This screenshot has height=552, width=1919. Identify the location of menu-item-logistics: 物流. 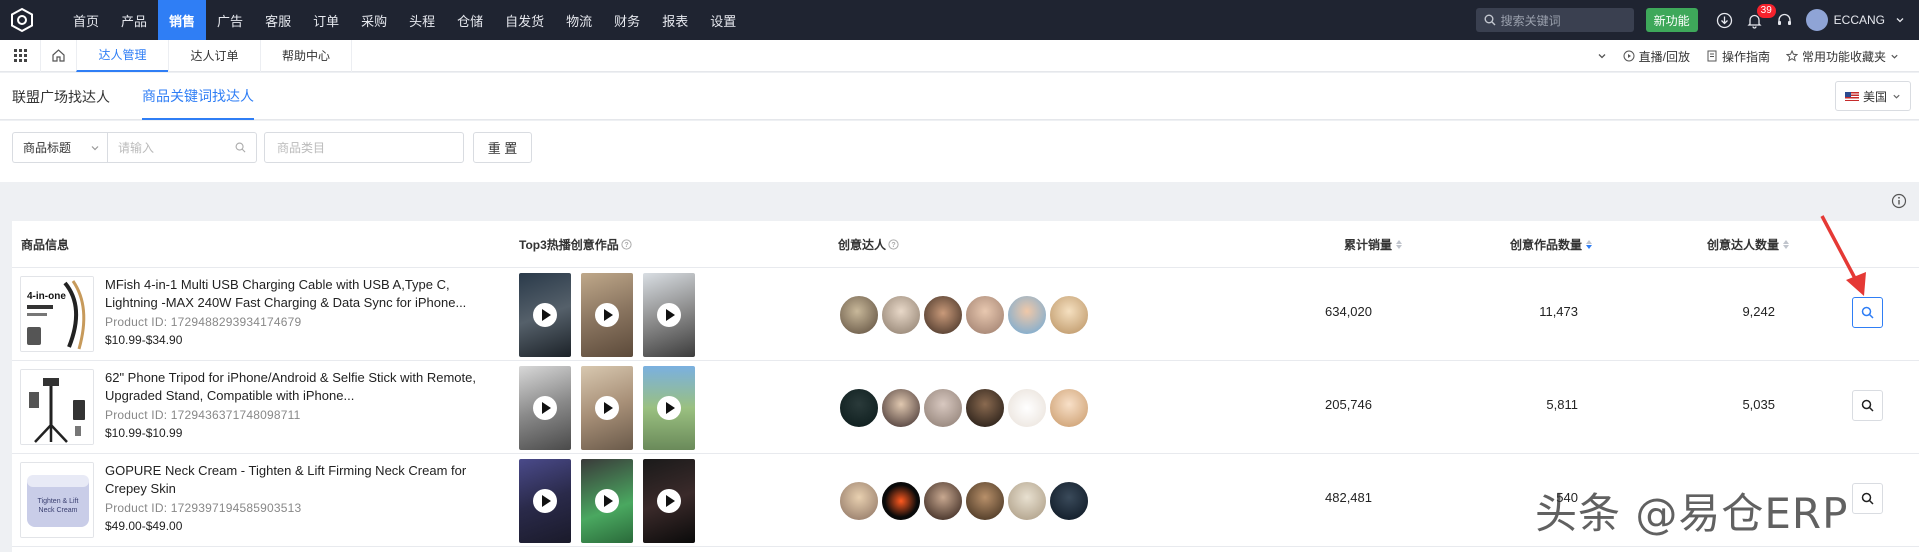
(579, 20).